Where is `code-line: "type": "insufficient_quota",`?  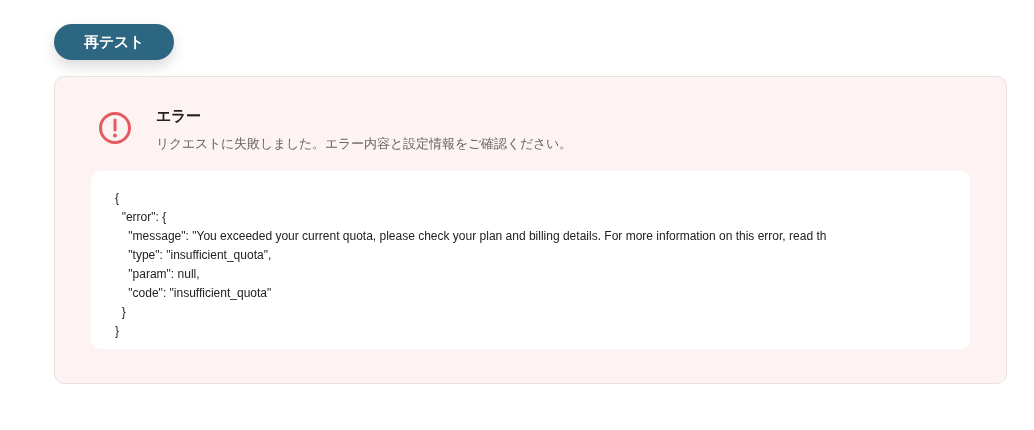
code-line: "type": "insufficient_quota", is located at coordinates (199, 255).